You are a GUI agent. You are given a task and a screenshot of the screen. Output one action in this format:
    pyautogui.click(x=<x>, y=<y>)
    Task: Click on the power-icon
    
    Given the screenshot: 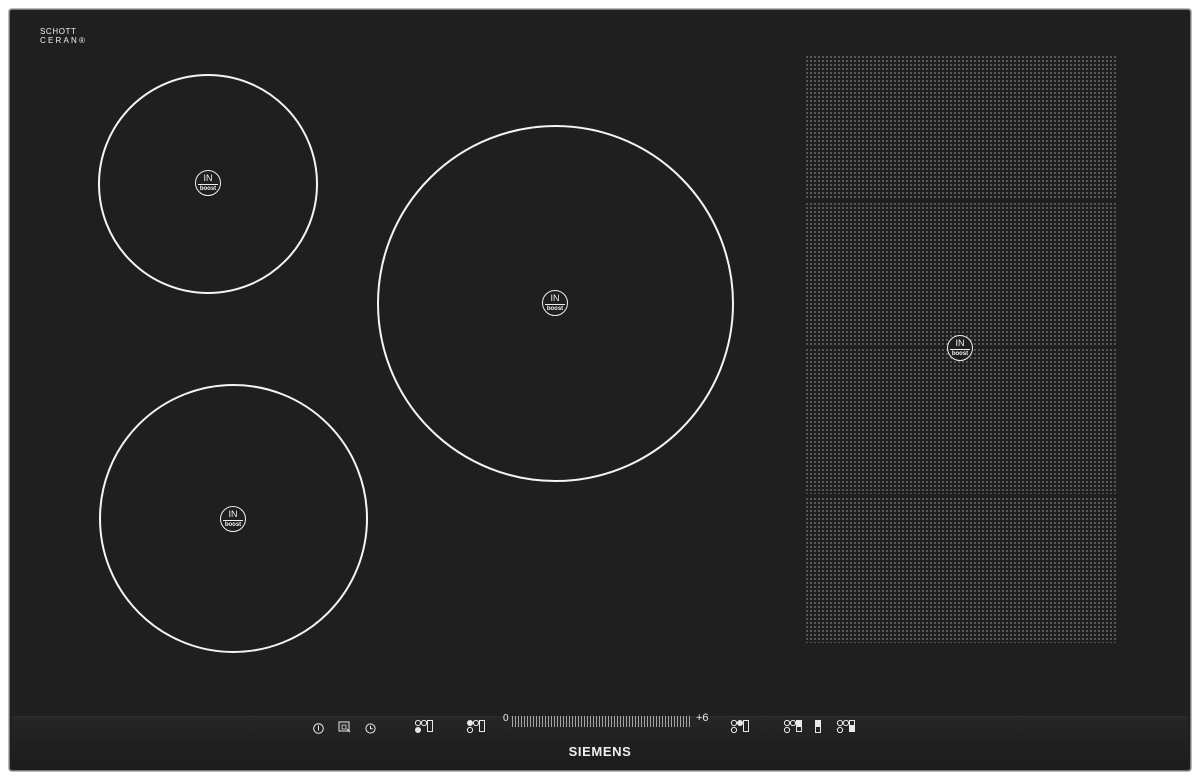 What is the action you would take?
    pyautogui.click(x=318, y=730)
    